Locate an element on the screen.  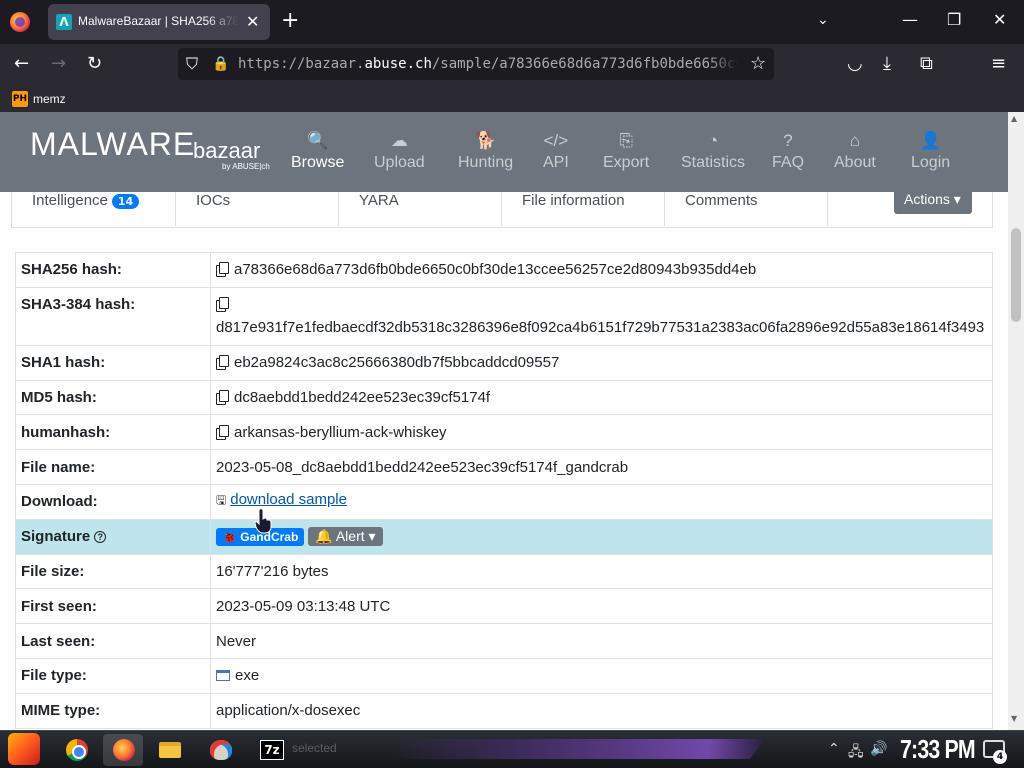
bookmark-star-icon: ☆ is located at coordinates (758, 64).